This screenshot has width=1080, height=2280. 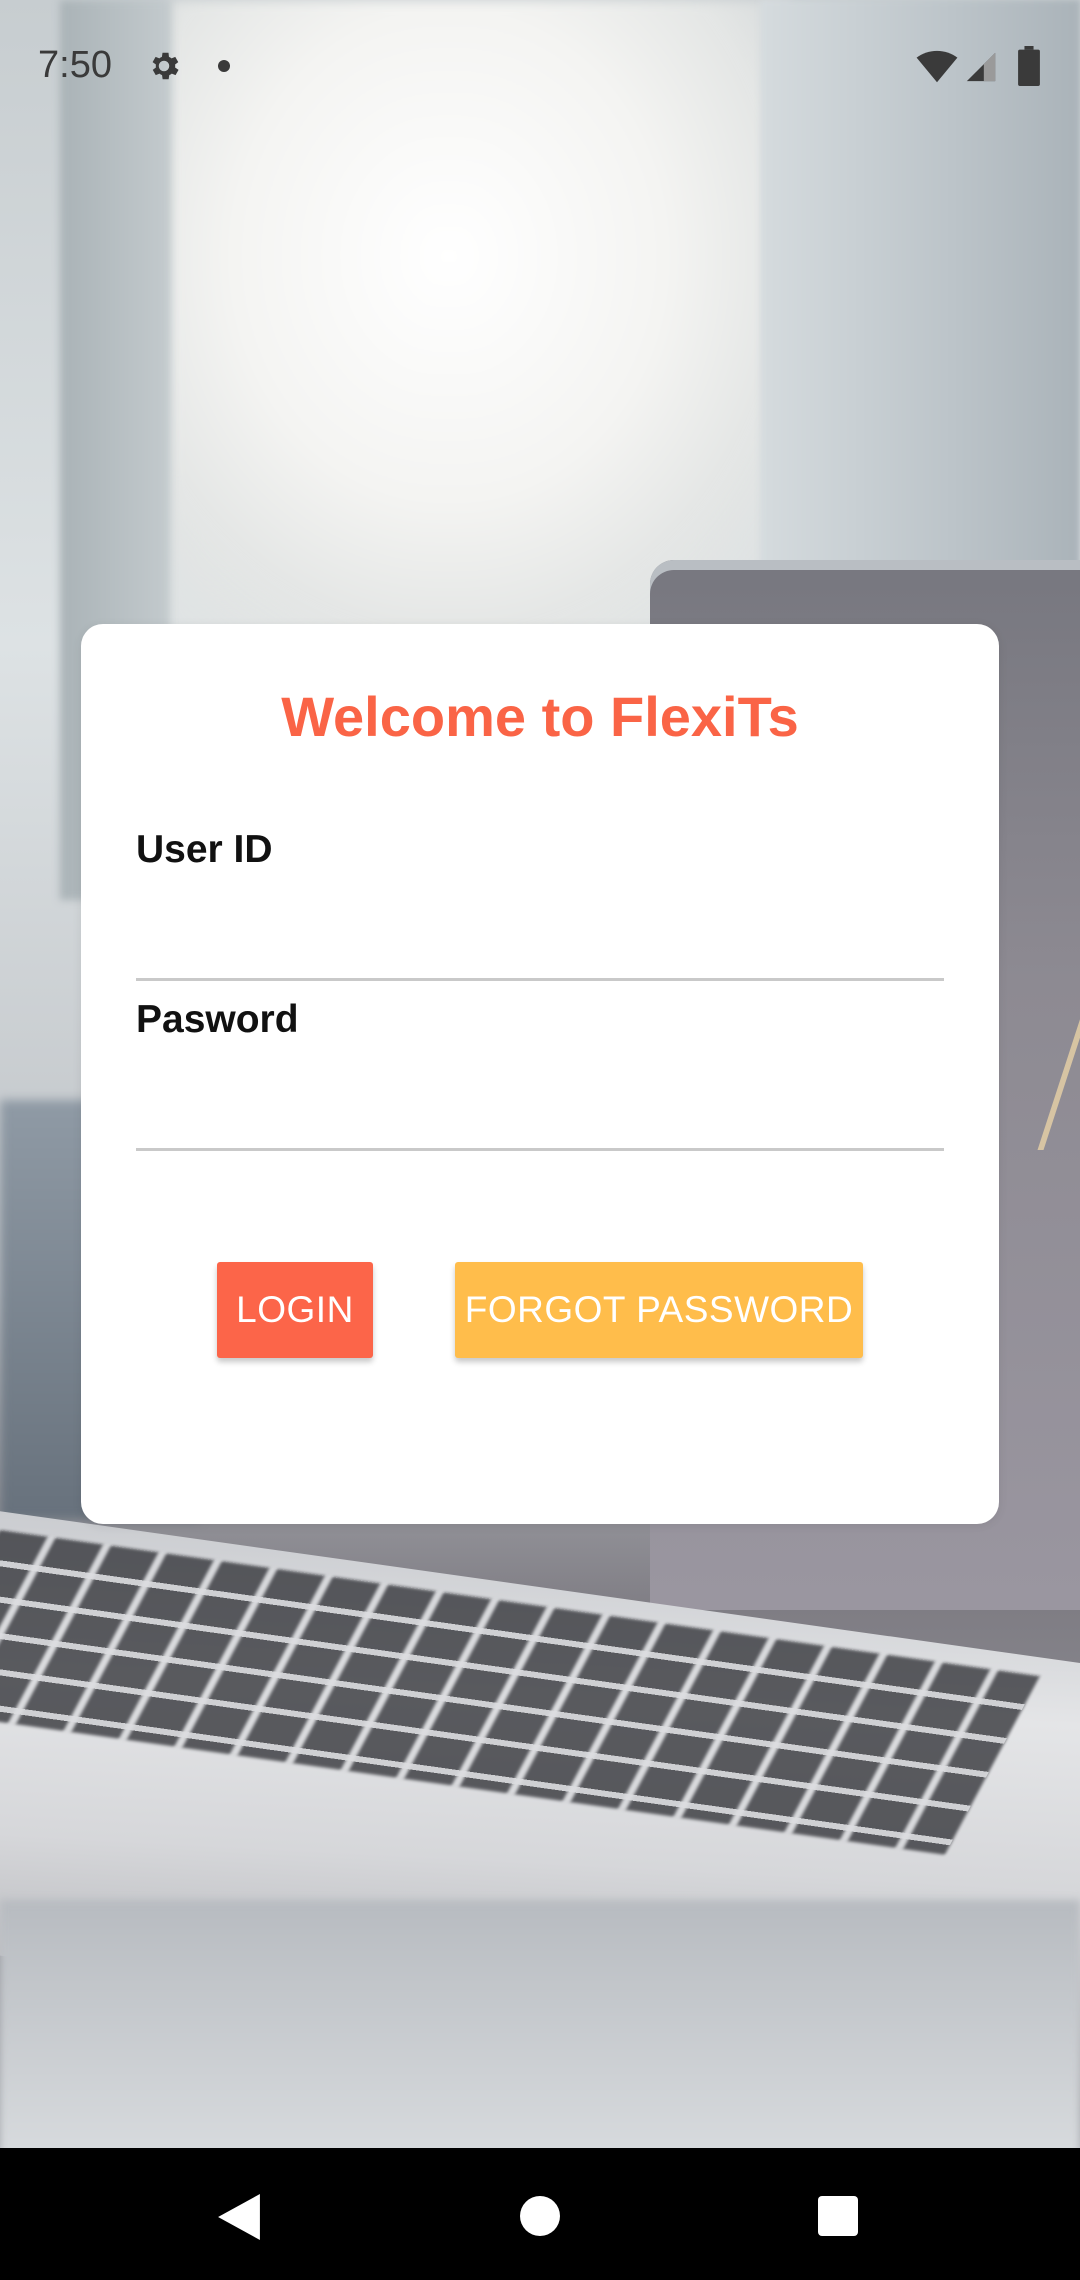 What do you see at coordinates (239, 2217) in the screenshot?
I see `back-icon` at bounding box center [239, 2217].